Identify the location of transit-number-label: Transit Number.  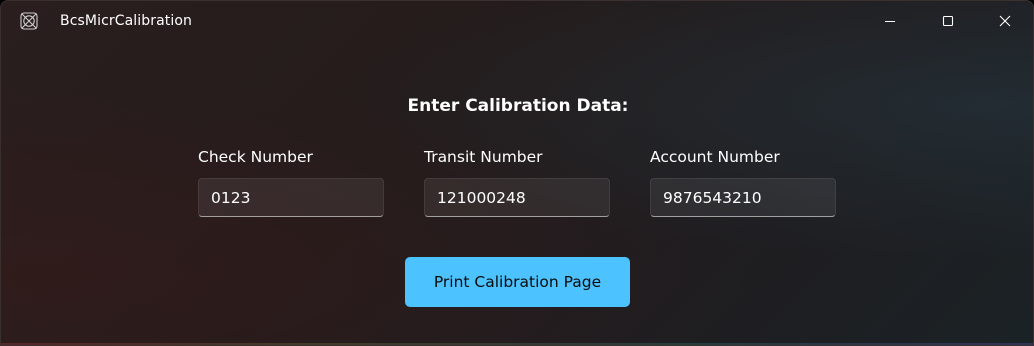
(483, 157).